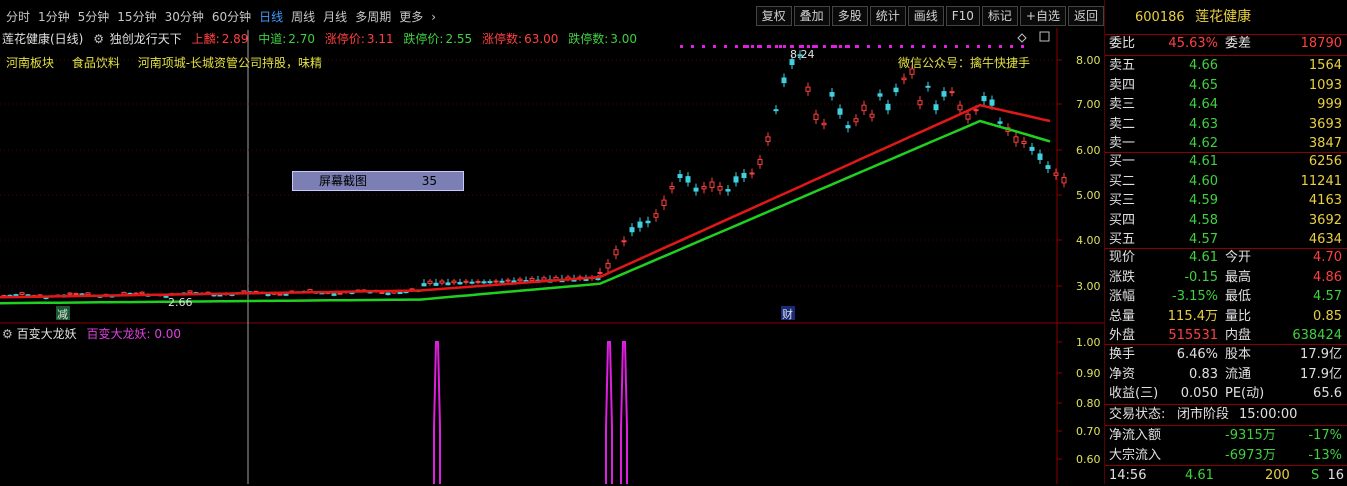  What do you see at coordinates (1226, 336) in the screenshot?
I see `stat-row: 外盘 515531 内盘 638424` at bounding box center [1226, 336].